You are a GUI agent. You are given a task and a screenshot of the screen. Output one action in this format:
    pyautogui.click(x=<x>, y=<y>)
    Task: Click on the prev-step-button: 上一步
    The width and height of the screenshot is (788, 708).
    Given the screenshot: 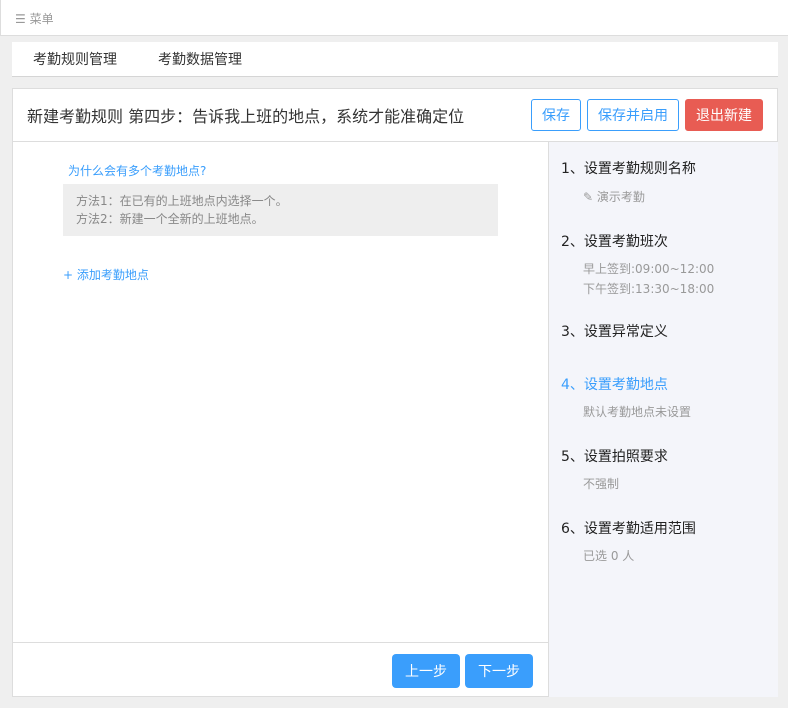 What is the action you would take?
    pyautogui.click(x=426, y=671)
    